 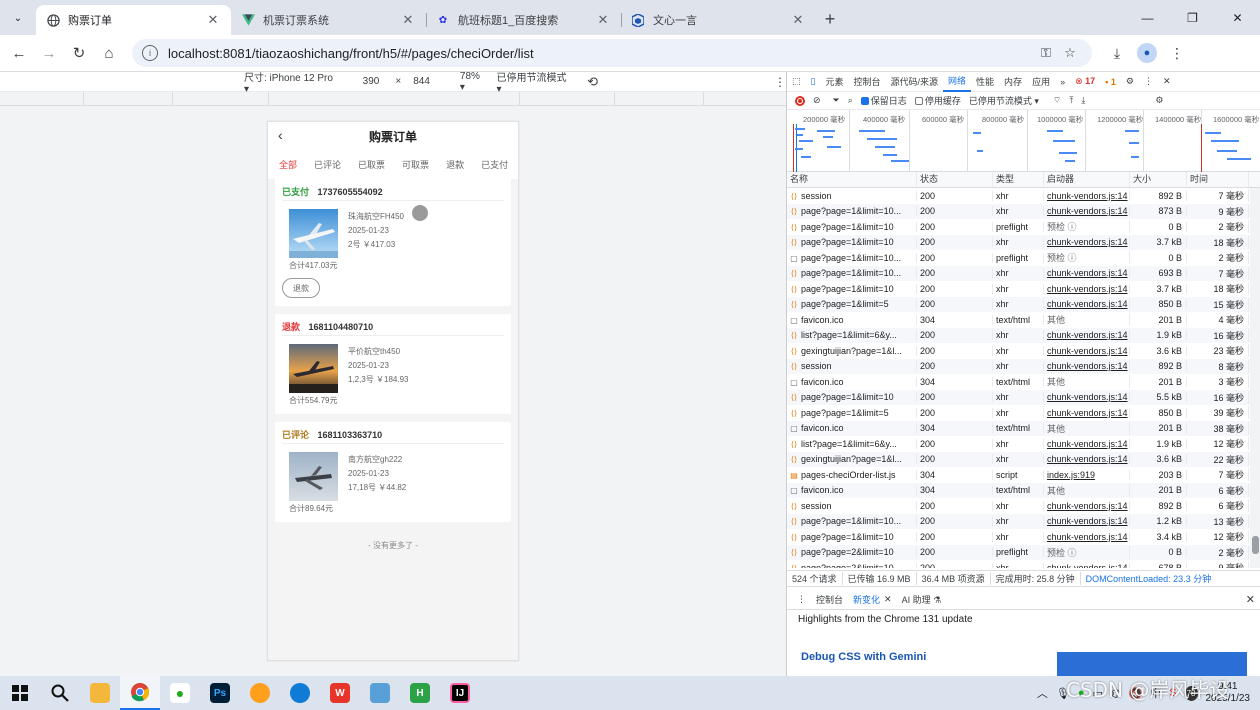 What do you see at coordinates (834, 81) in the screenshot?
I see `tab-elements: 元素` at bounding box center [834, 81].